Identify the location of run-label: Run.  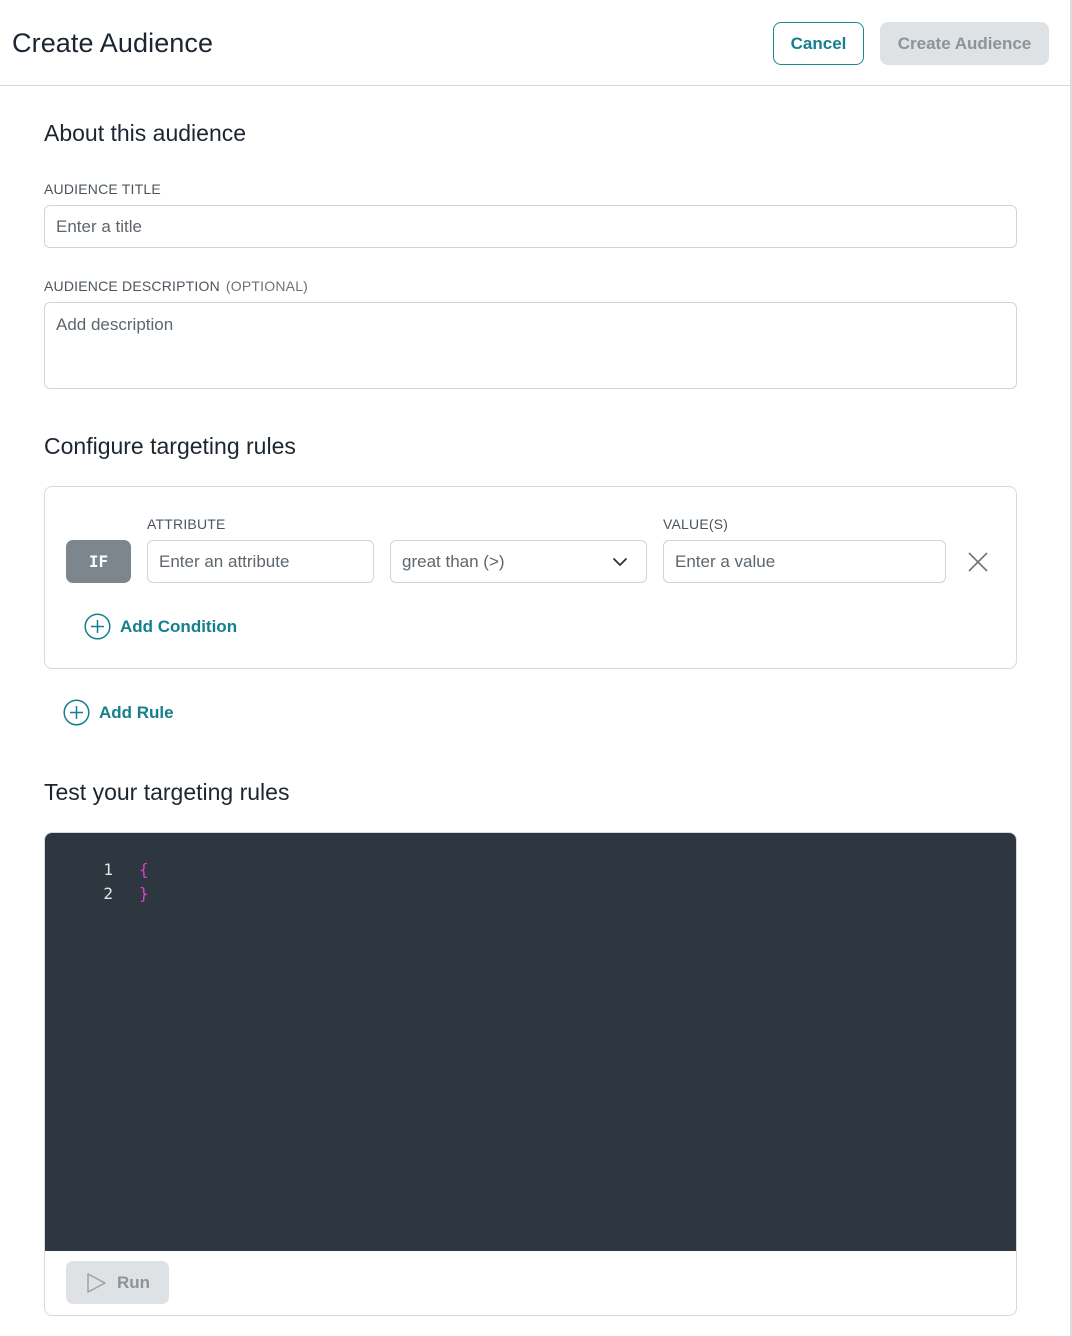
(133, 1282).